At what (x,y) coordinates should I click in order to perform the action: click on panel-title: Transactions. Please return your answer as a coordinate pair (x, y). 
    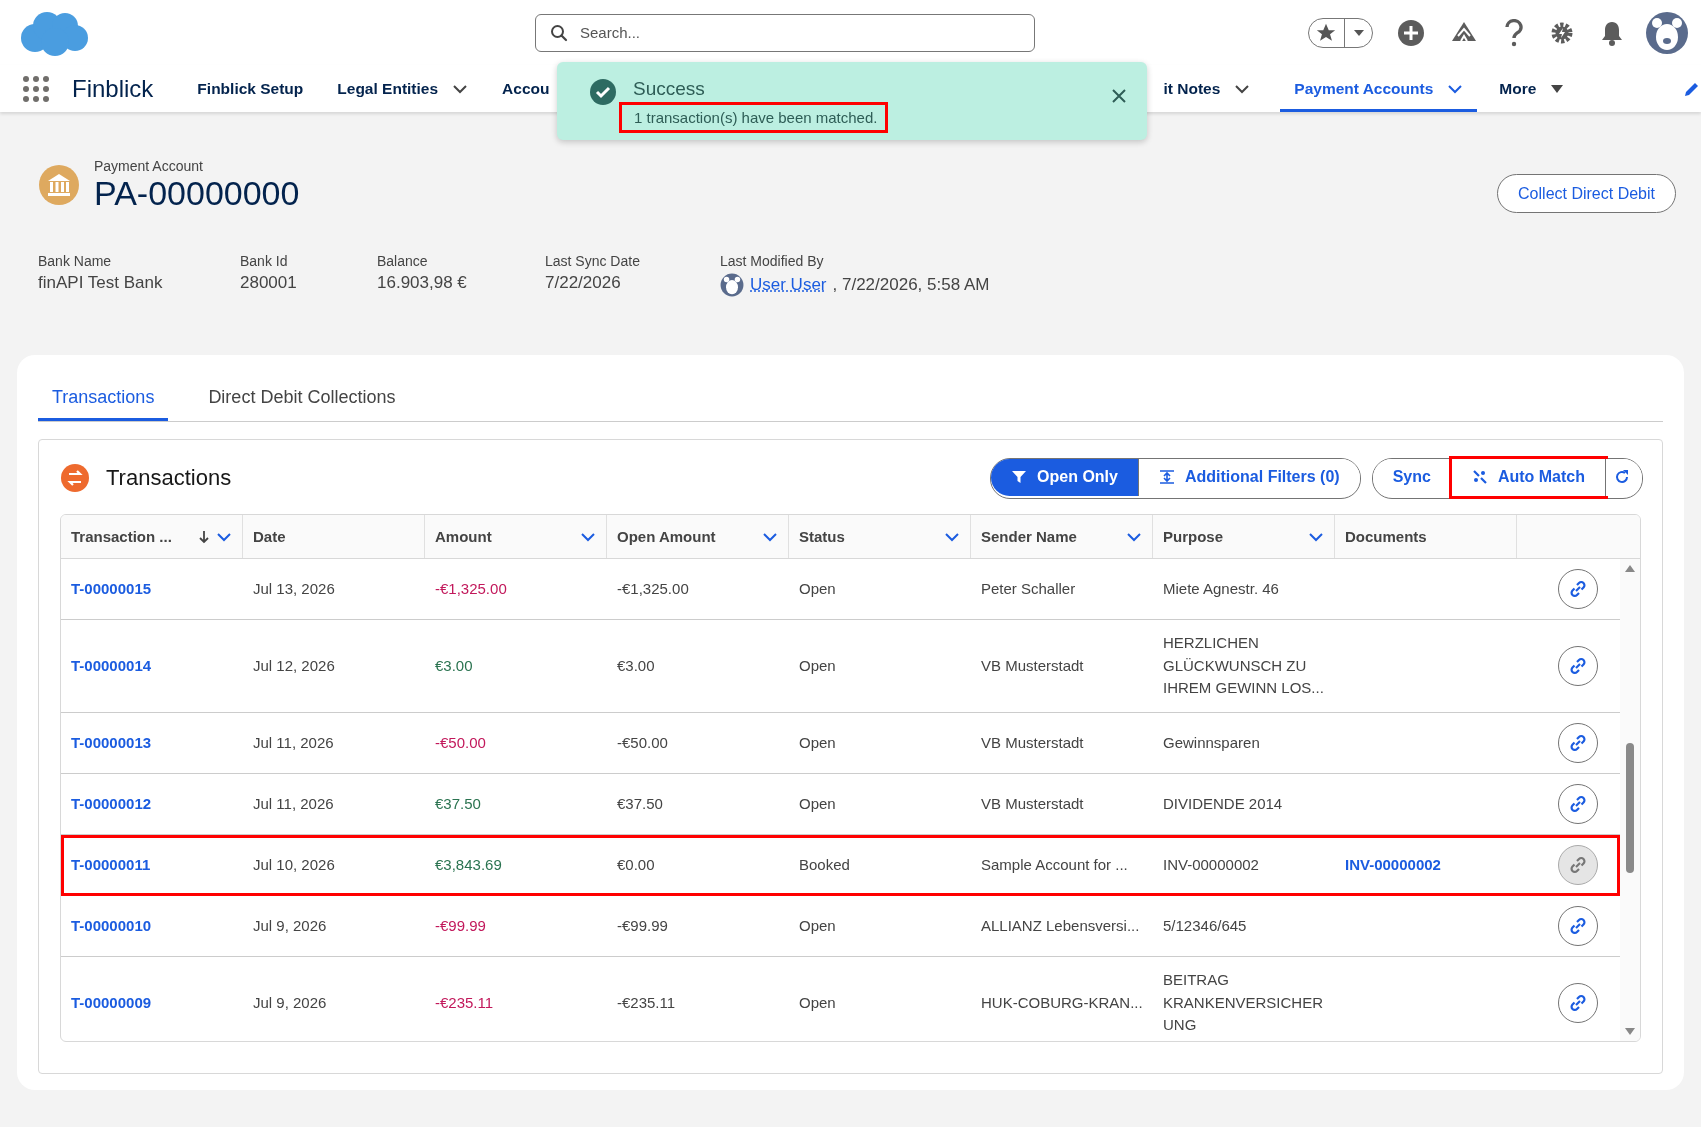
    Looking at the image, I should click on (169, 478).